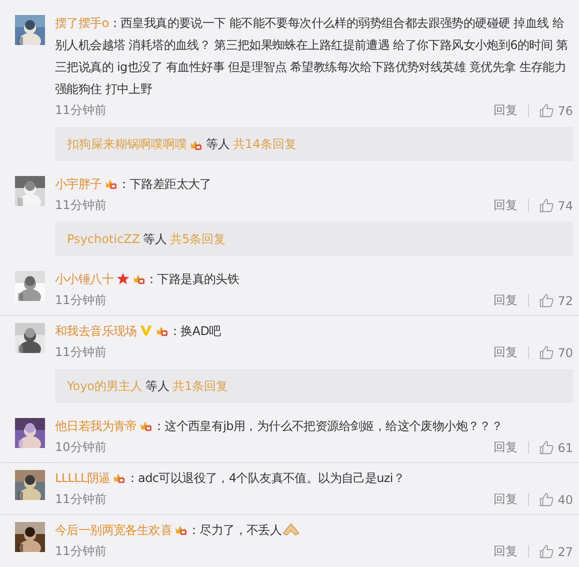 The height and width of the screenshot is (567, 579). What do you see at coordinates (123, 278) in the screenshot?
I see `star-icon` at bounding box center [123, 278].